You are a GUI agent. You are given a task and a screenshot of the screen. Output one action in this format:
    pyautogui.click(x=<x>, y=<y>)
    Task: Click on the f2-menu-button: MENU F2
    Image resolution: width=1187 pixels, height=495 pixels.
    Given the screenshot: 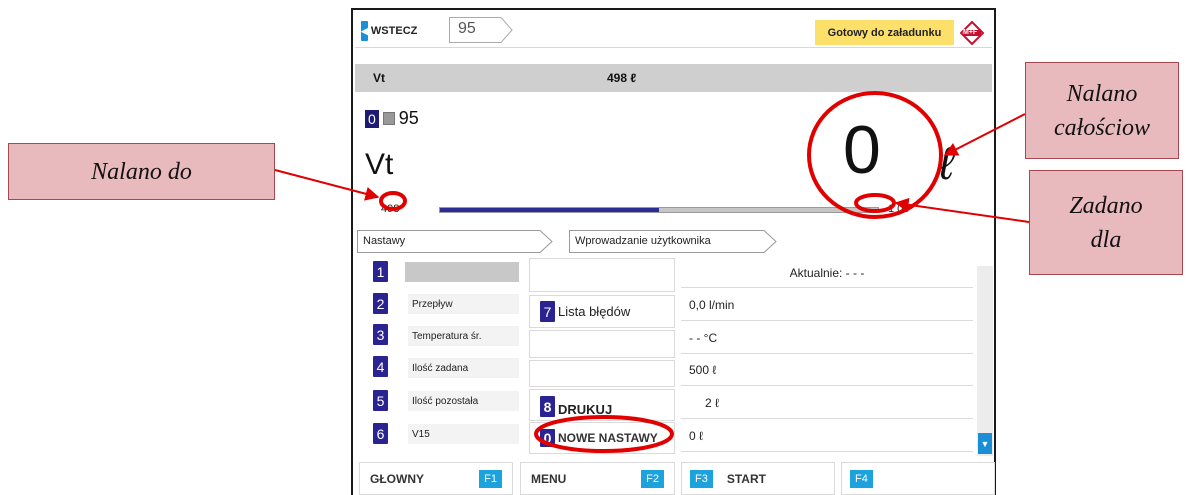 What is the action you would take?
    pyautogui.click(x=597, y=478)
    